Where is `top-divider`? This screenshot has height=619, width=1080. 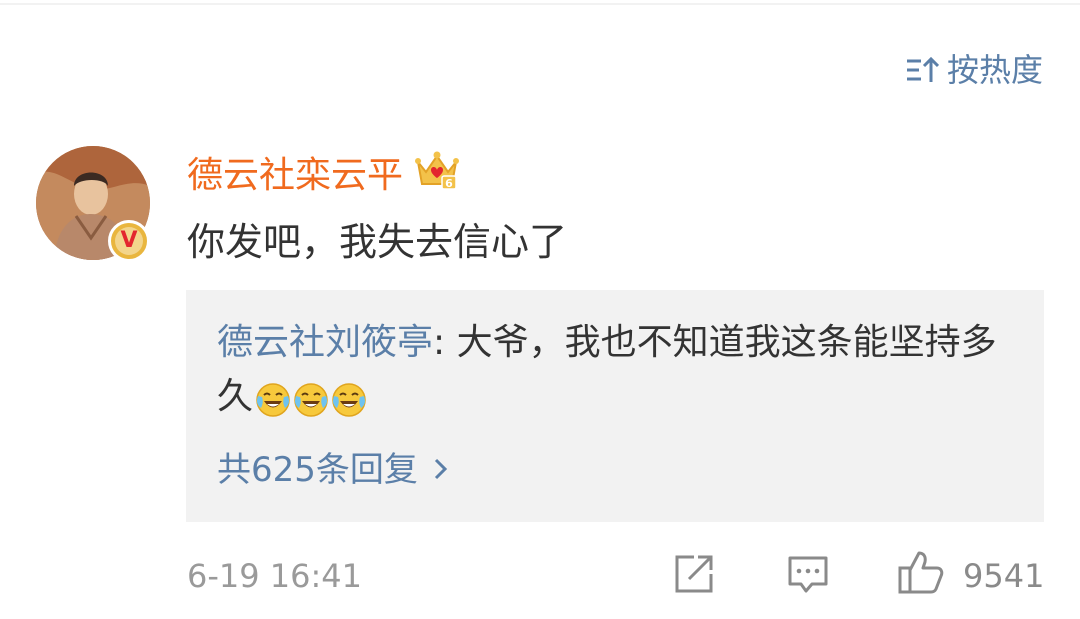
top-divider is located at coordinates (540, 4).